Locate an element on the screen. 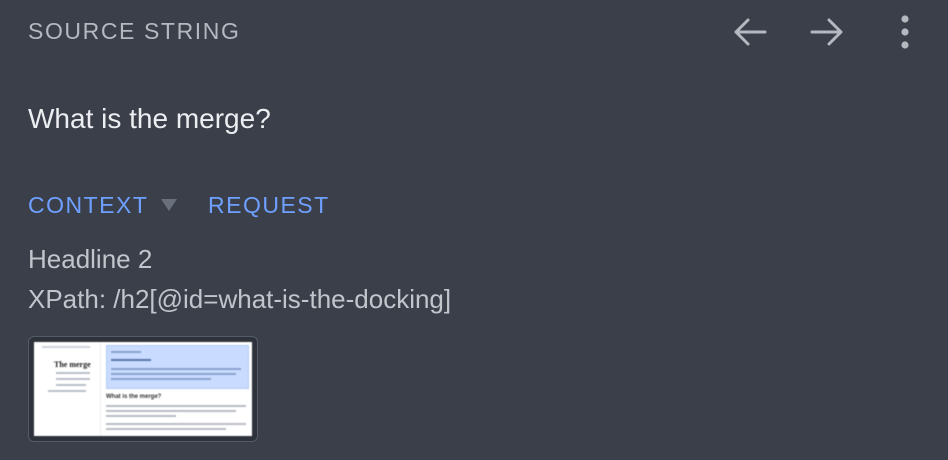 This screenshot has height=460, width=948. thumb-nav-bar is located at coordinates (66, 347).